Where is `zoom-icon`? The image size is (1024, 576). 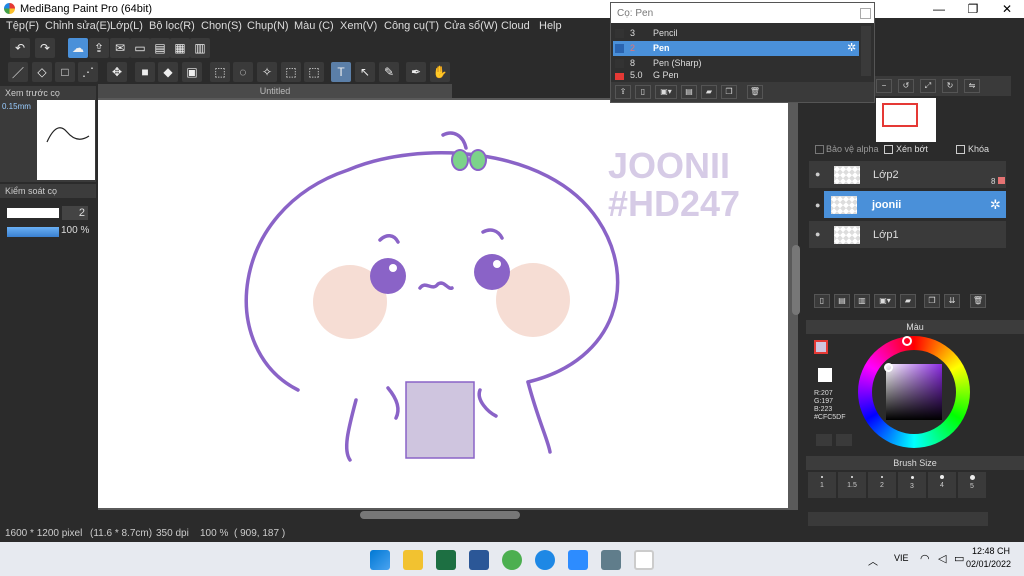
zoom-icon is located at coordinates (578, 560).